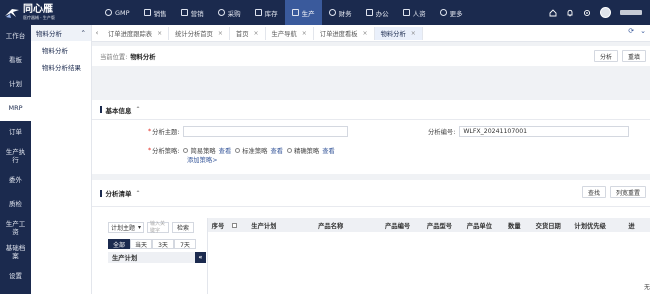 The image size is (650, 294). Describe the element at coordinates (163, 244) in the screenshot. I see `date-range-button: 3天` at that location.